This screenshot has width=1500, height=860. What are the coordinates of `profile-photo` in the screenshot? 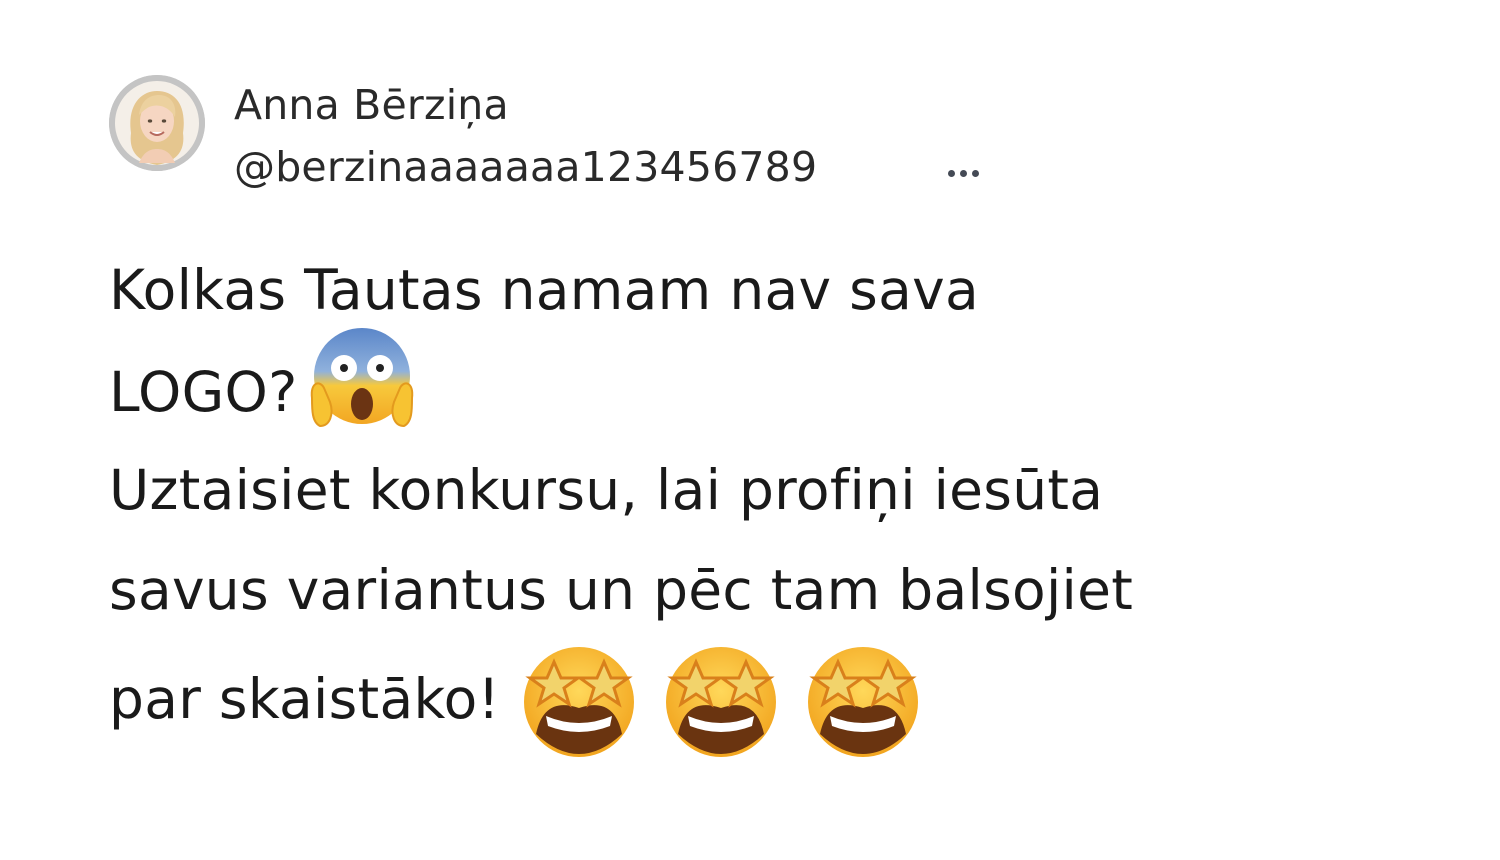 It's located at (157, 123).